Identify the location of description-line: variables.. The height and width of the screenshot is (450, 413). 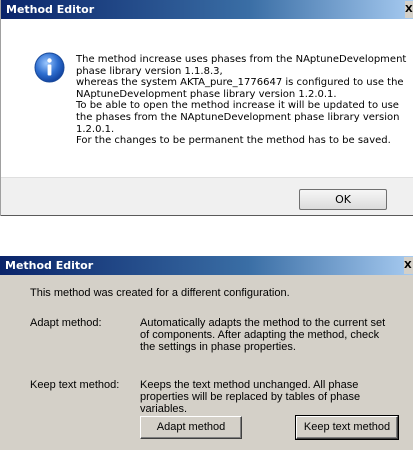
(164, 409).